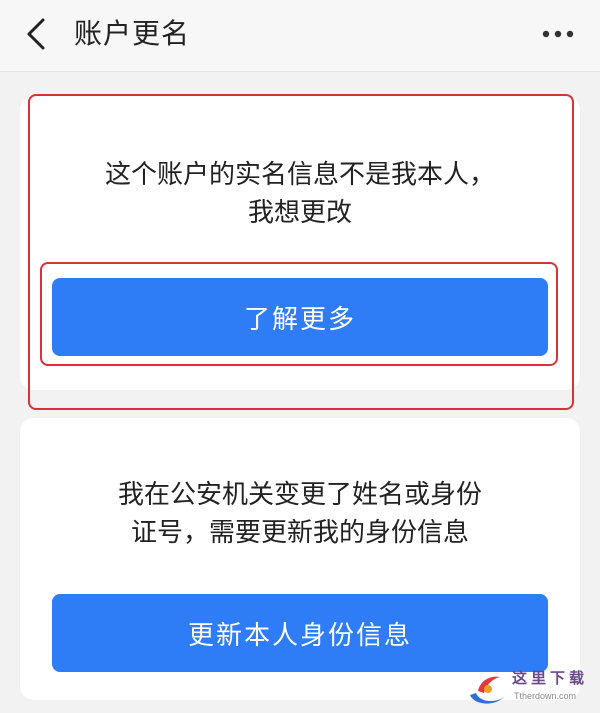 This screenshot has height=713, width=600. I want to click on back-button, so click(36, 34).